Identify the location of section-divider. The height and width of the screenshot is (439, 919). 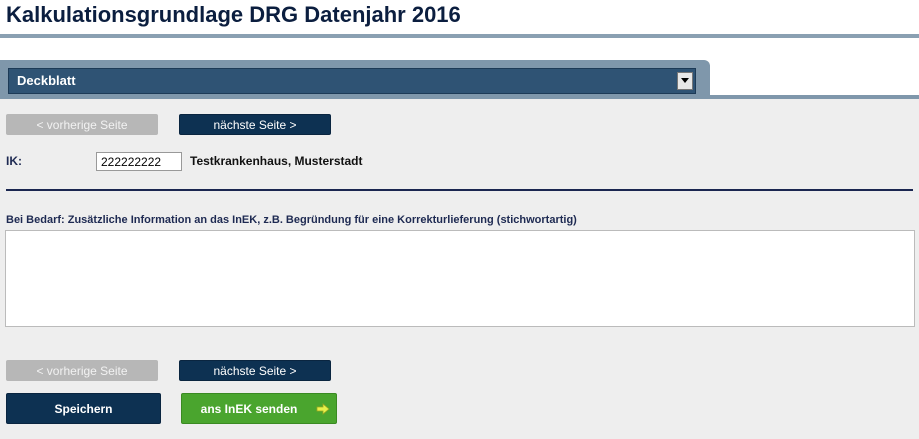
(459, 190).